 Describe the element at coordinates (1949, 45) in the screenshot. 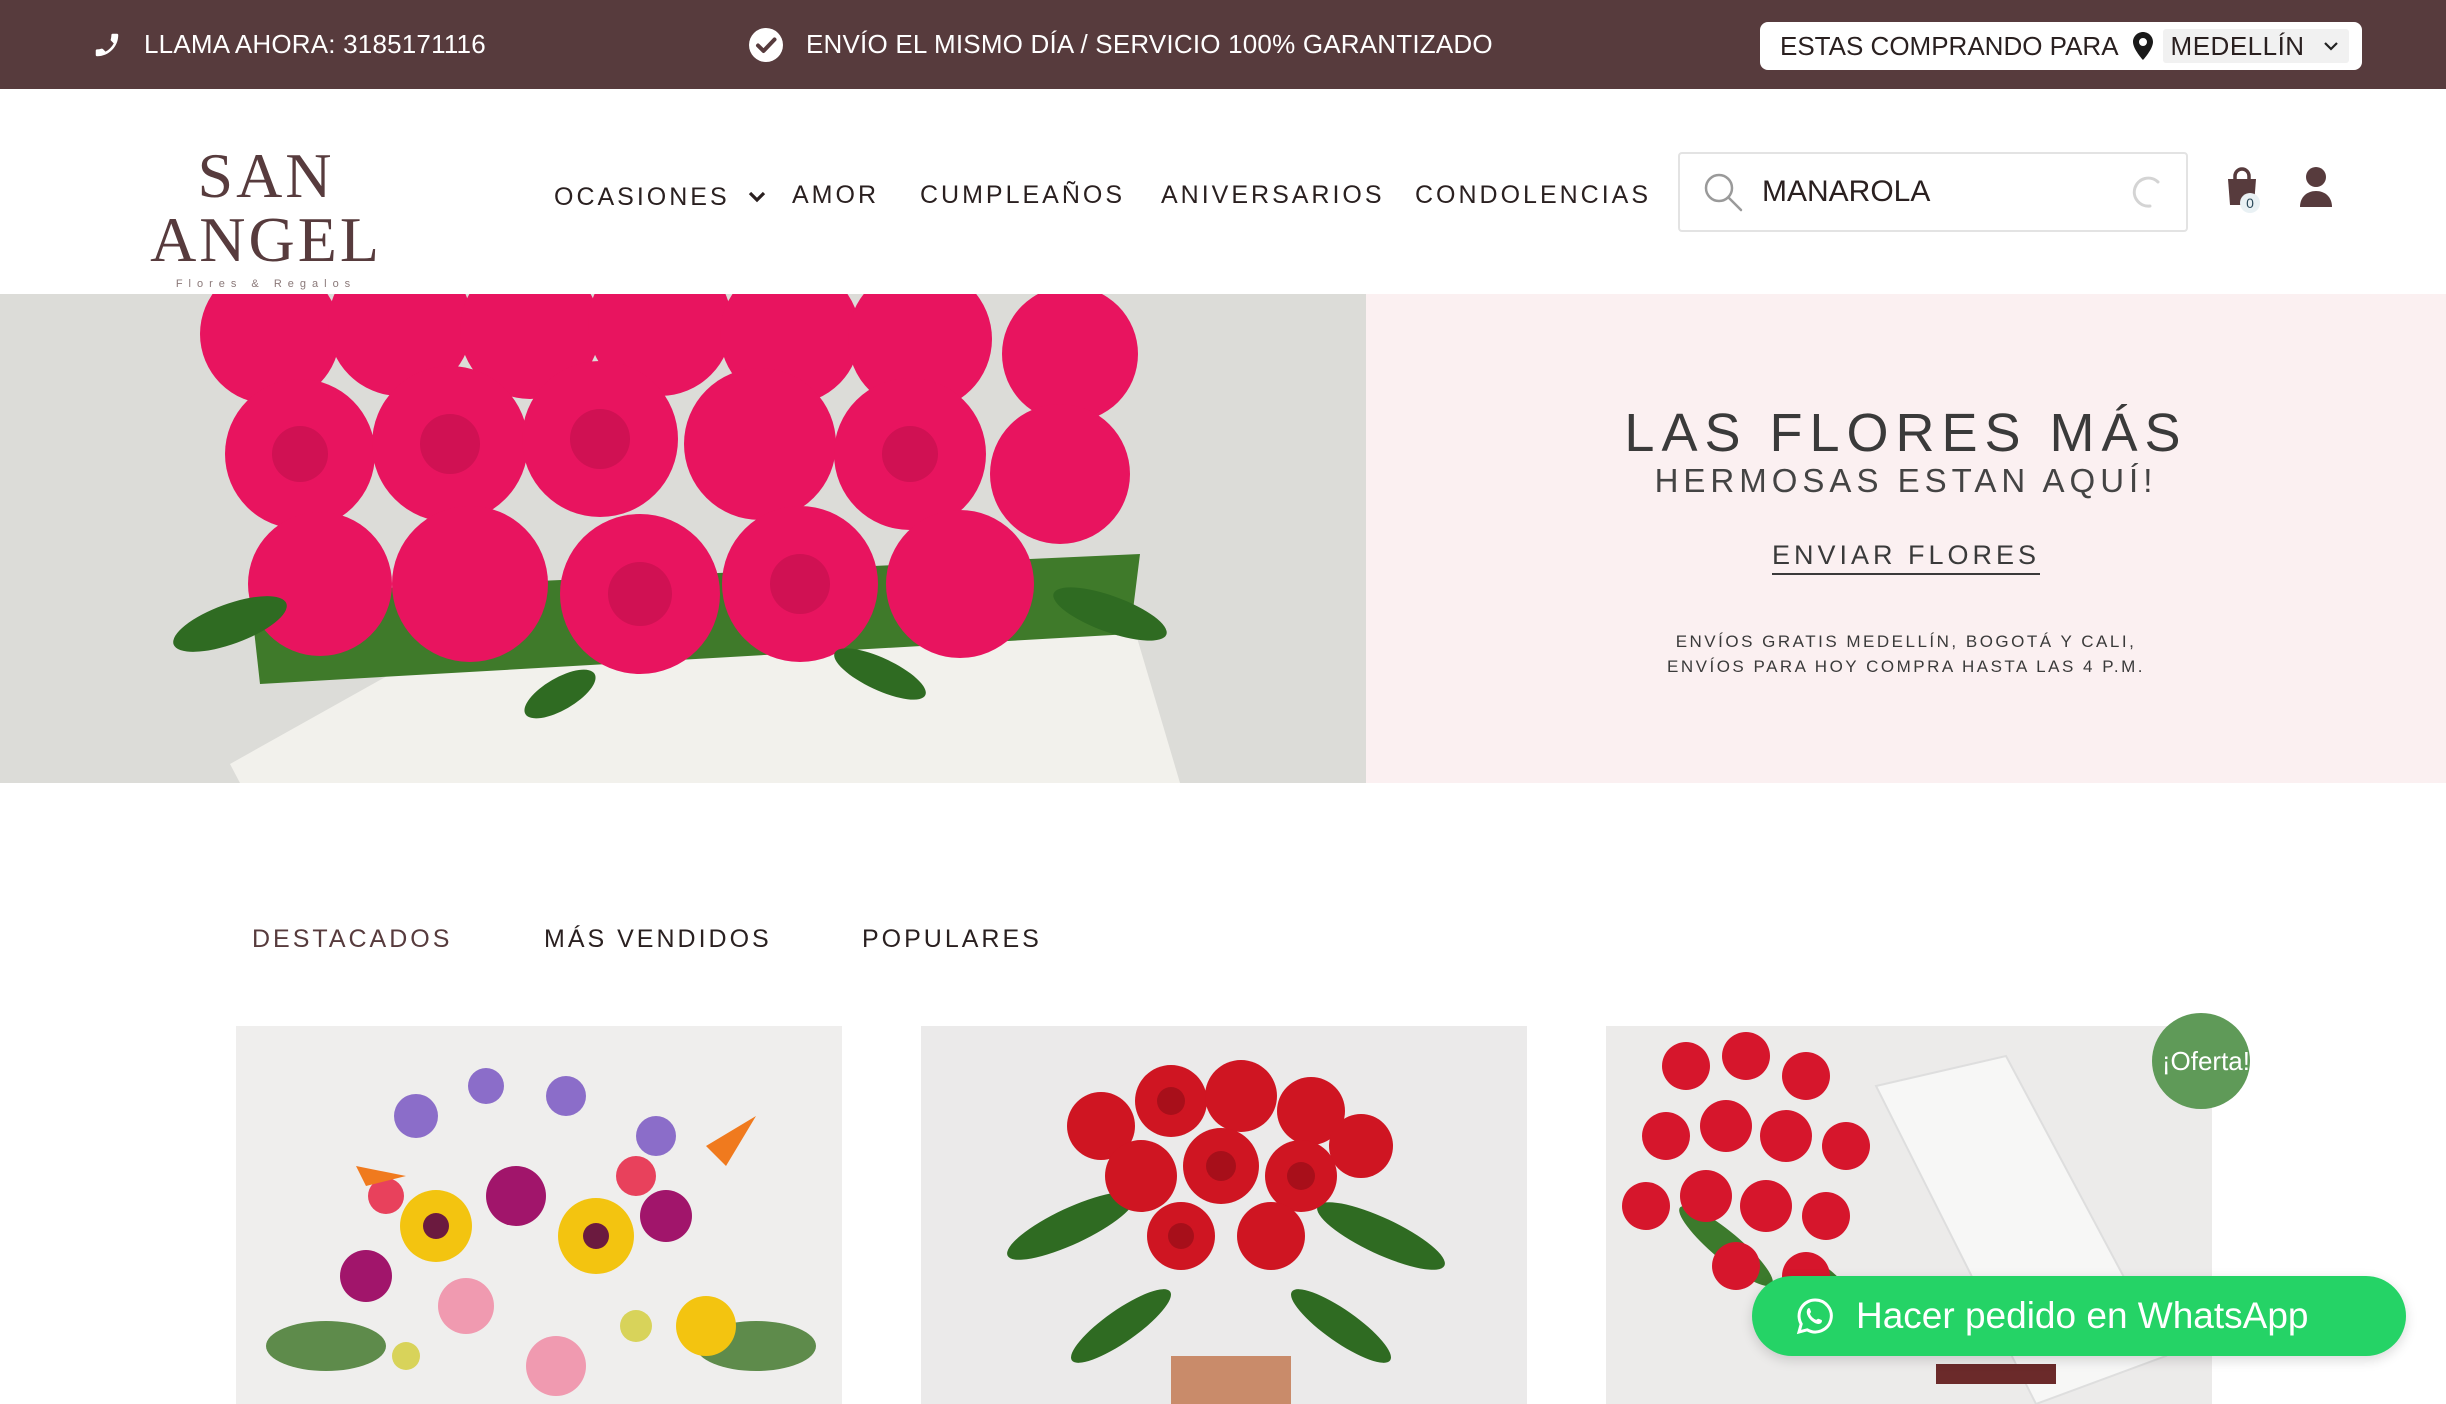

I see `city-label: ESTAS COMPRANDO PARA` at that location.